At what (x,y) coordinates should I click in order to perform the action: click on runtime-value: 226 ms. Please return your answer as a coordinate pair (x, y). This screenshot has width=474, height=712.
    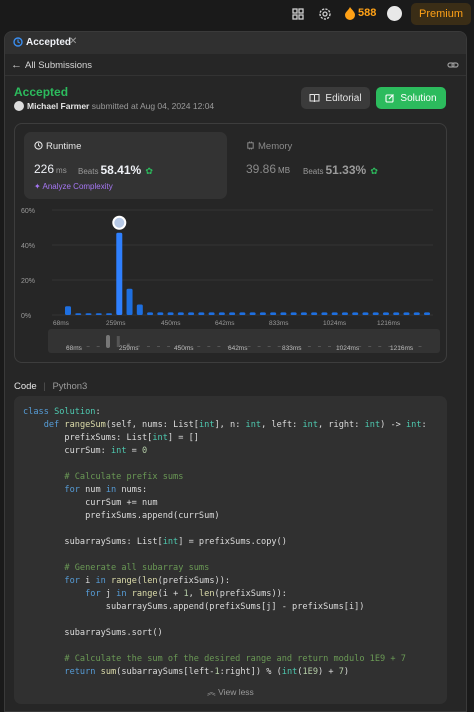
    Looking at the image, I should click on (50, 169).